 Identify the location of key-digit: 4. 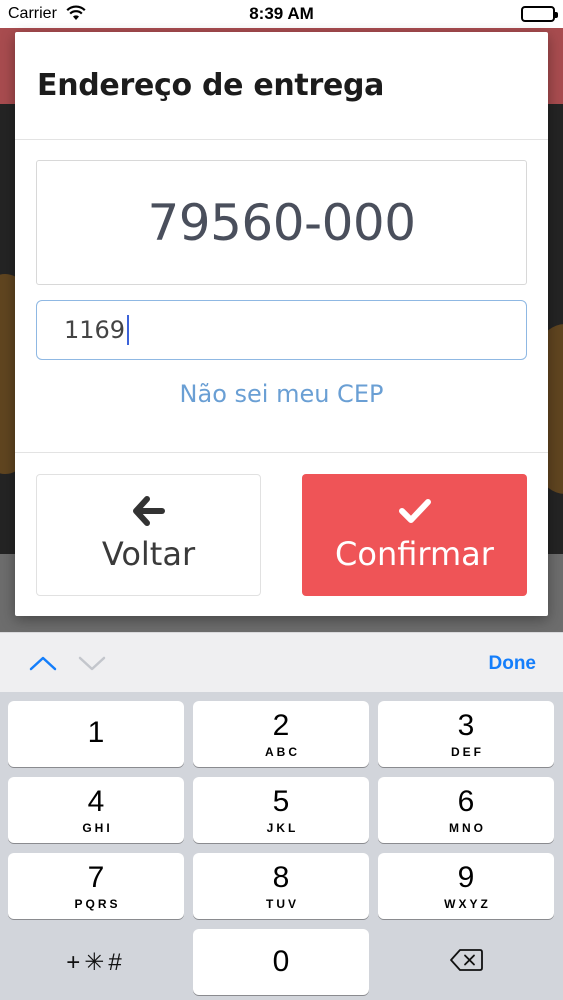
(96, 801).